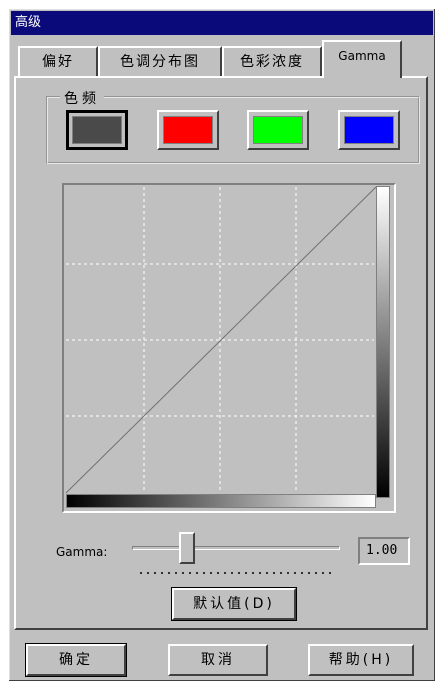 This screenshot has height=688, width=444. Describe the element at coordinates (234, 604) in the screenshot. I see `default-button: 默认值(D)` at that location.